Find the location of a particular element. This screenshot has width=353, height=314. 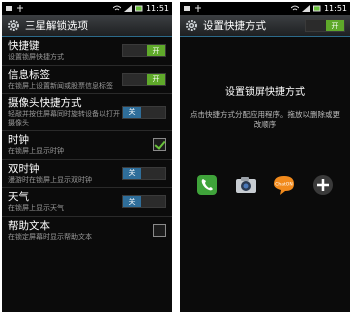

setting-camera-shortcut: 摄像头快捷方式 轻敲并按住屏幕同时旋转设备以打开摄像头 关 is located at coordinates (87, 112).